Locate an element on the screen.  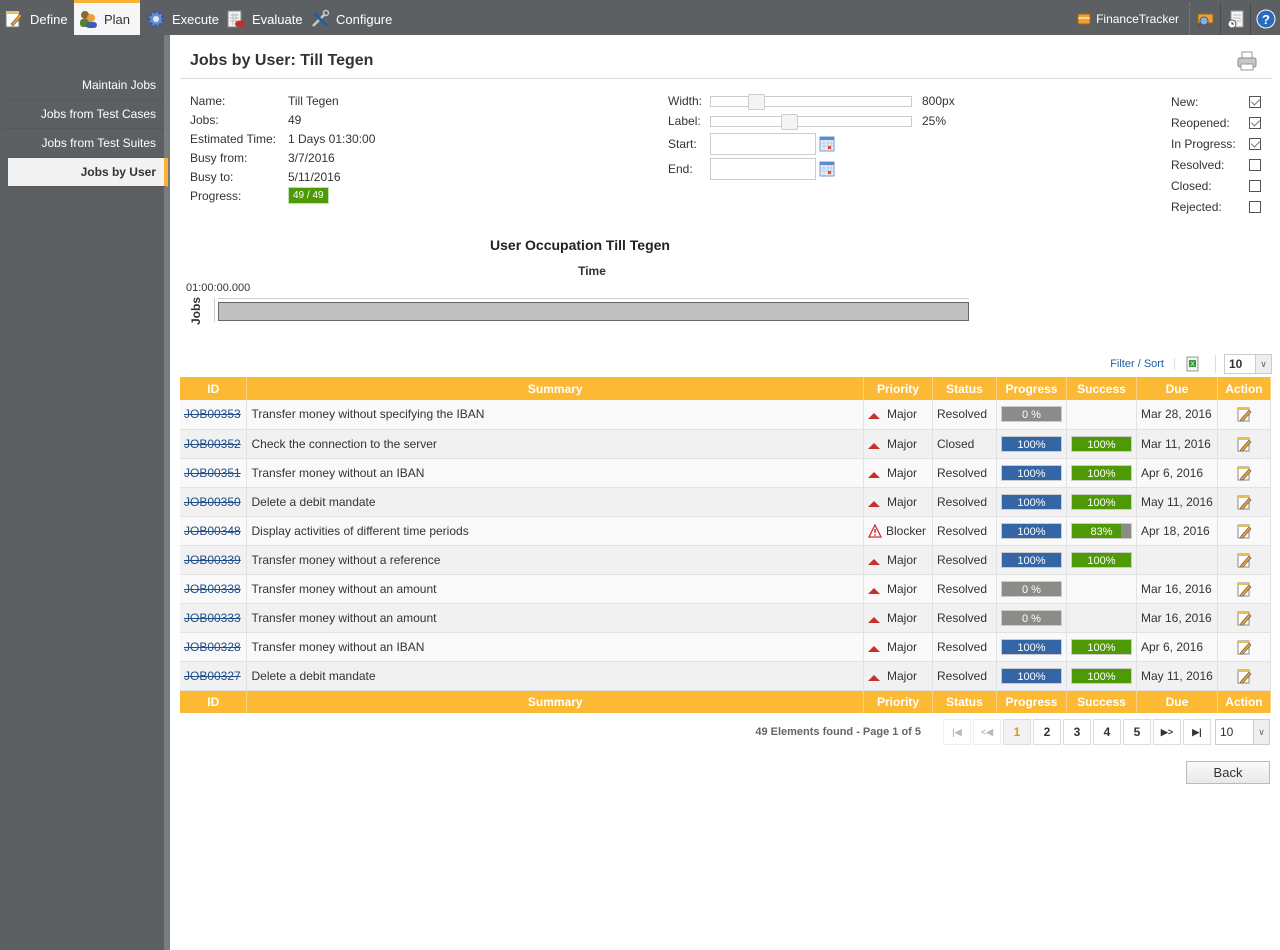
tab-execute: Execute is located at coordinates (183, 19).